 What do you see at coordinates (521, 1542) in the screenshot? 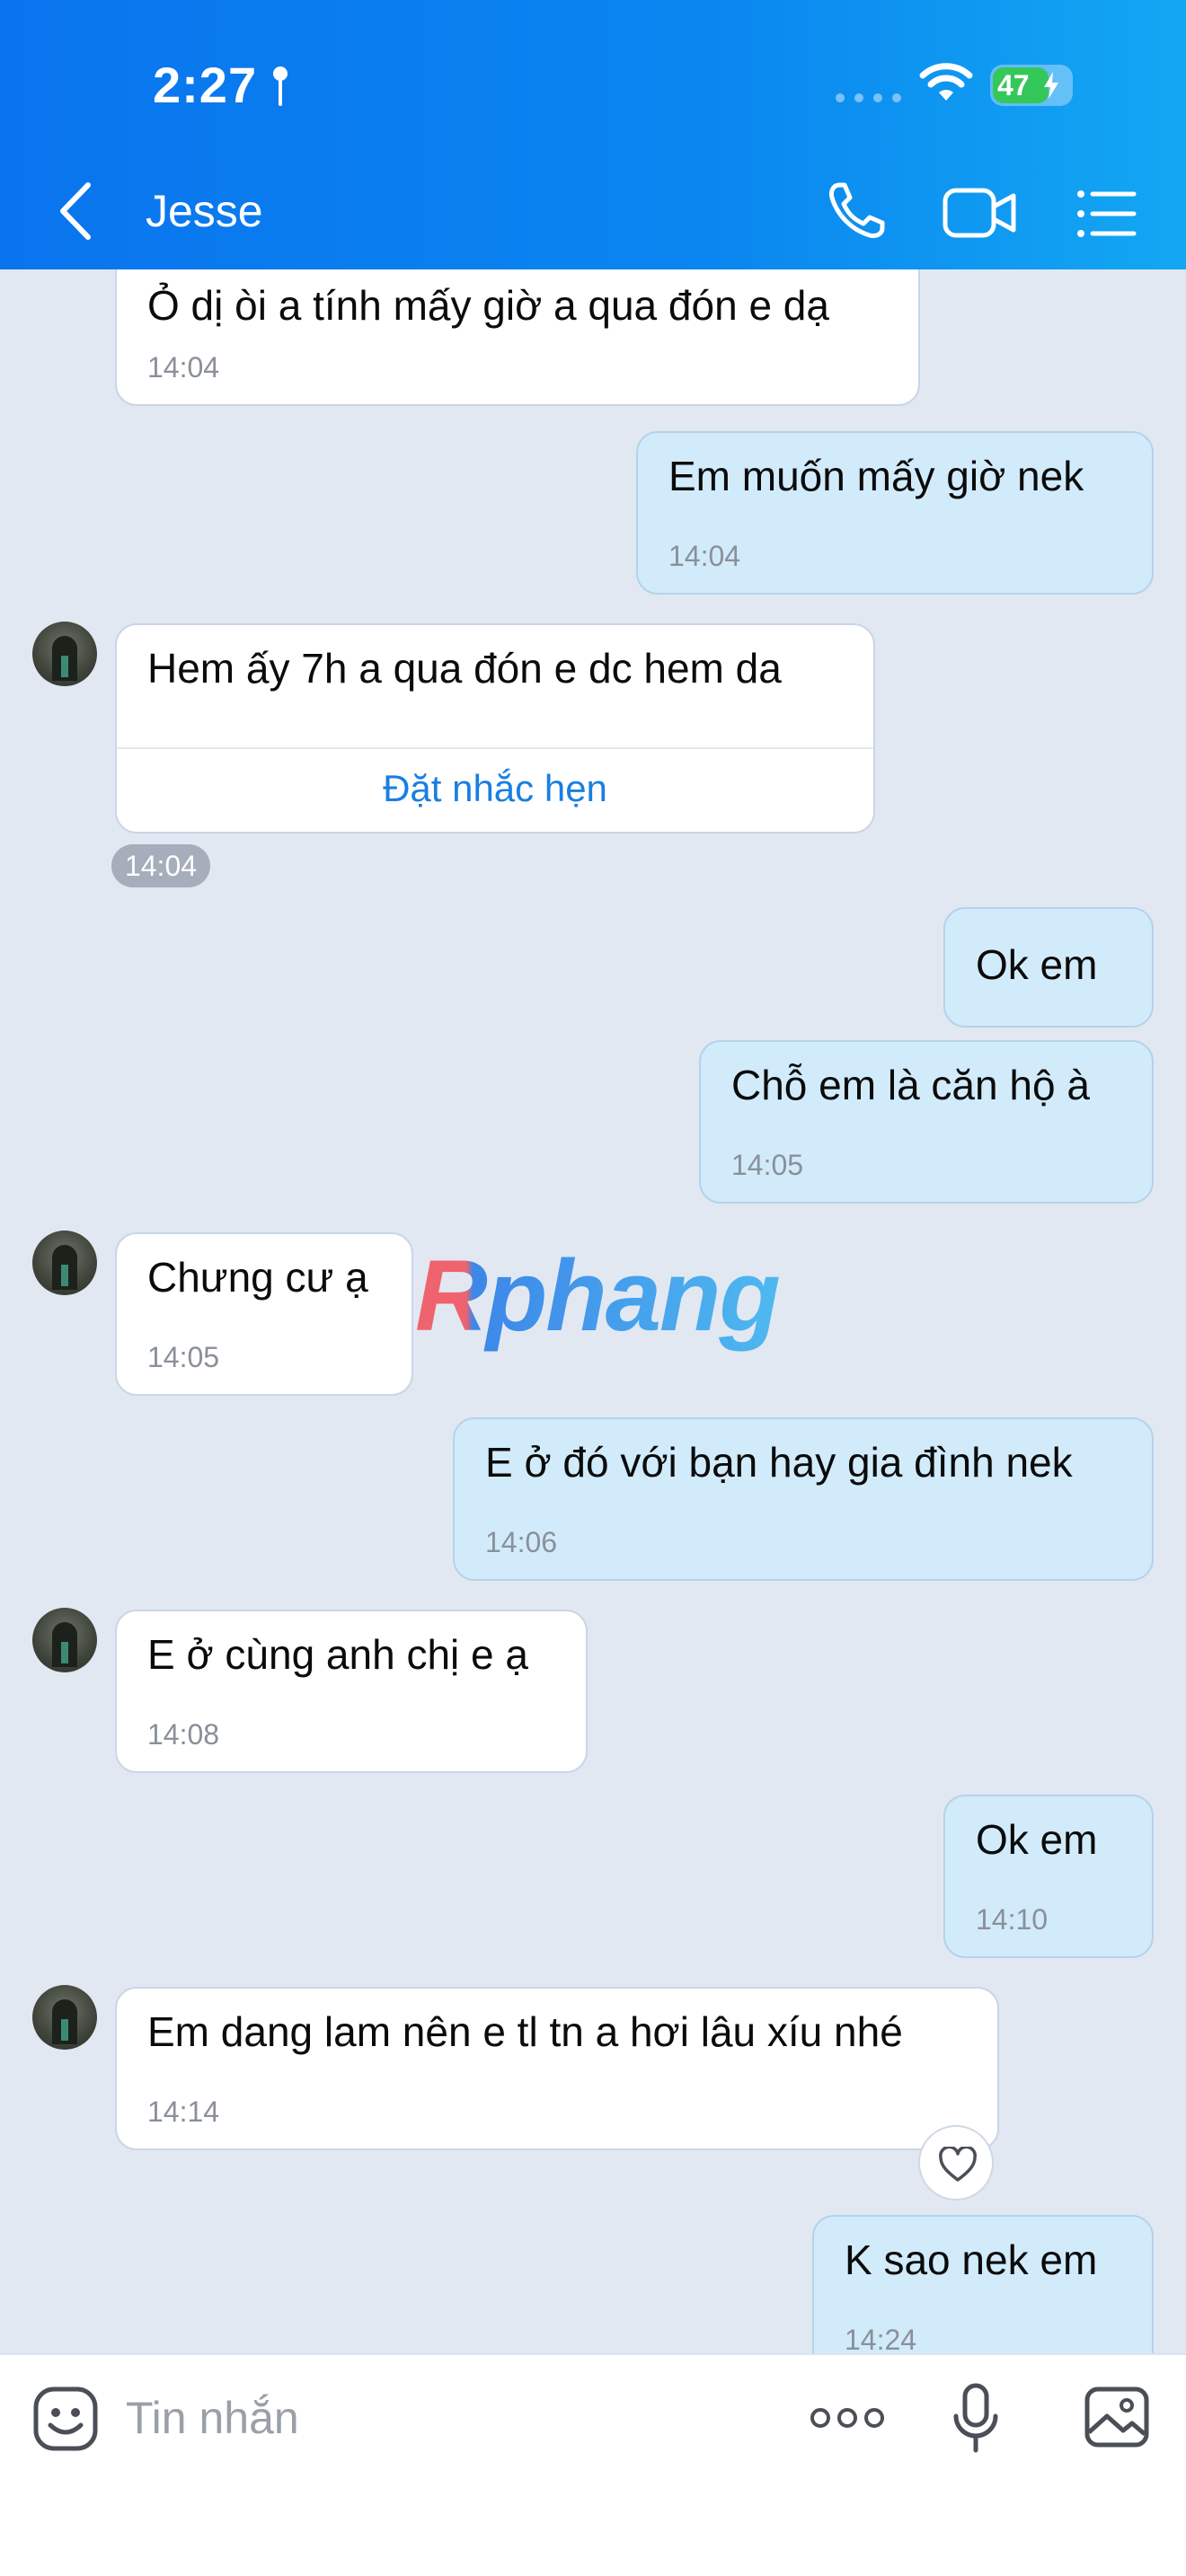
I see `message-time: 14:06` at bounding box center [521, 1542].